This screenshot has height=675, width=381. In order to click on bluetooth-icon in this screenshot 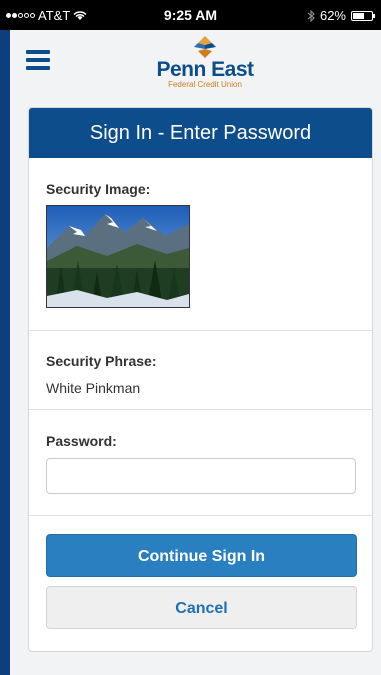, I will do `click(311, 15)`.